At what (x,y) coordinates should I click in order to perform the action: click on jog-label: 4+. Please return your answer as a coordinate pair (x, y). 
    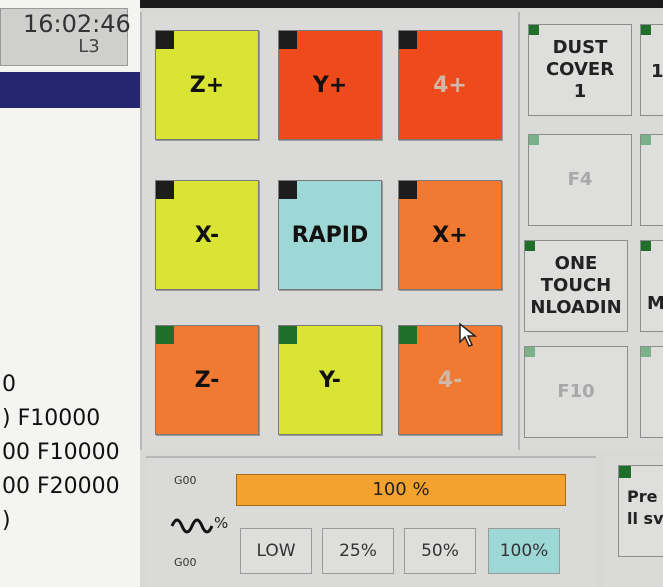
    Looking at the image, I should click on (450, 85).